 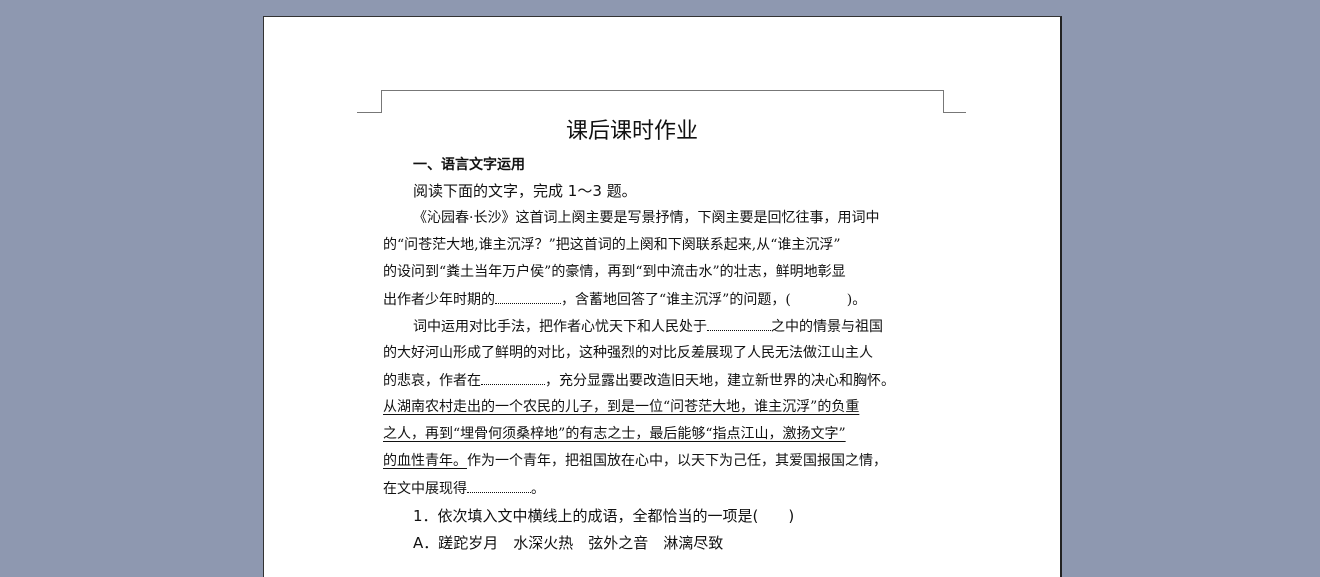 I want to click on paragraph2-line5-underlined: 之人，再到“埋骨何须桑梓地”的有志之士，最后能够“指点江山，激扬文字”, so click(x=614, y=434).